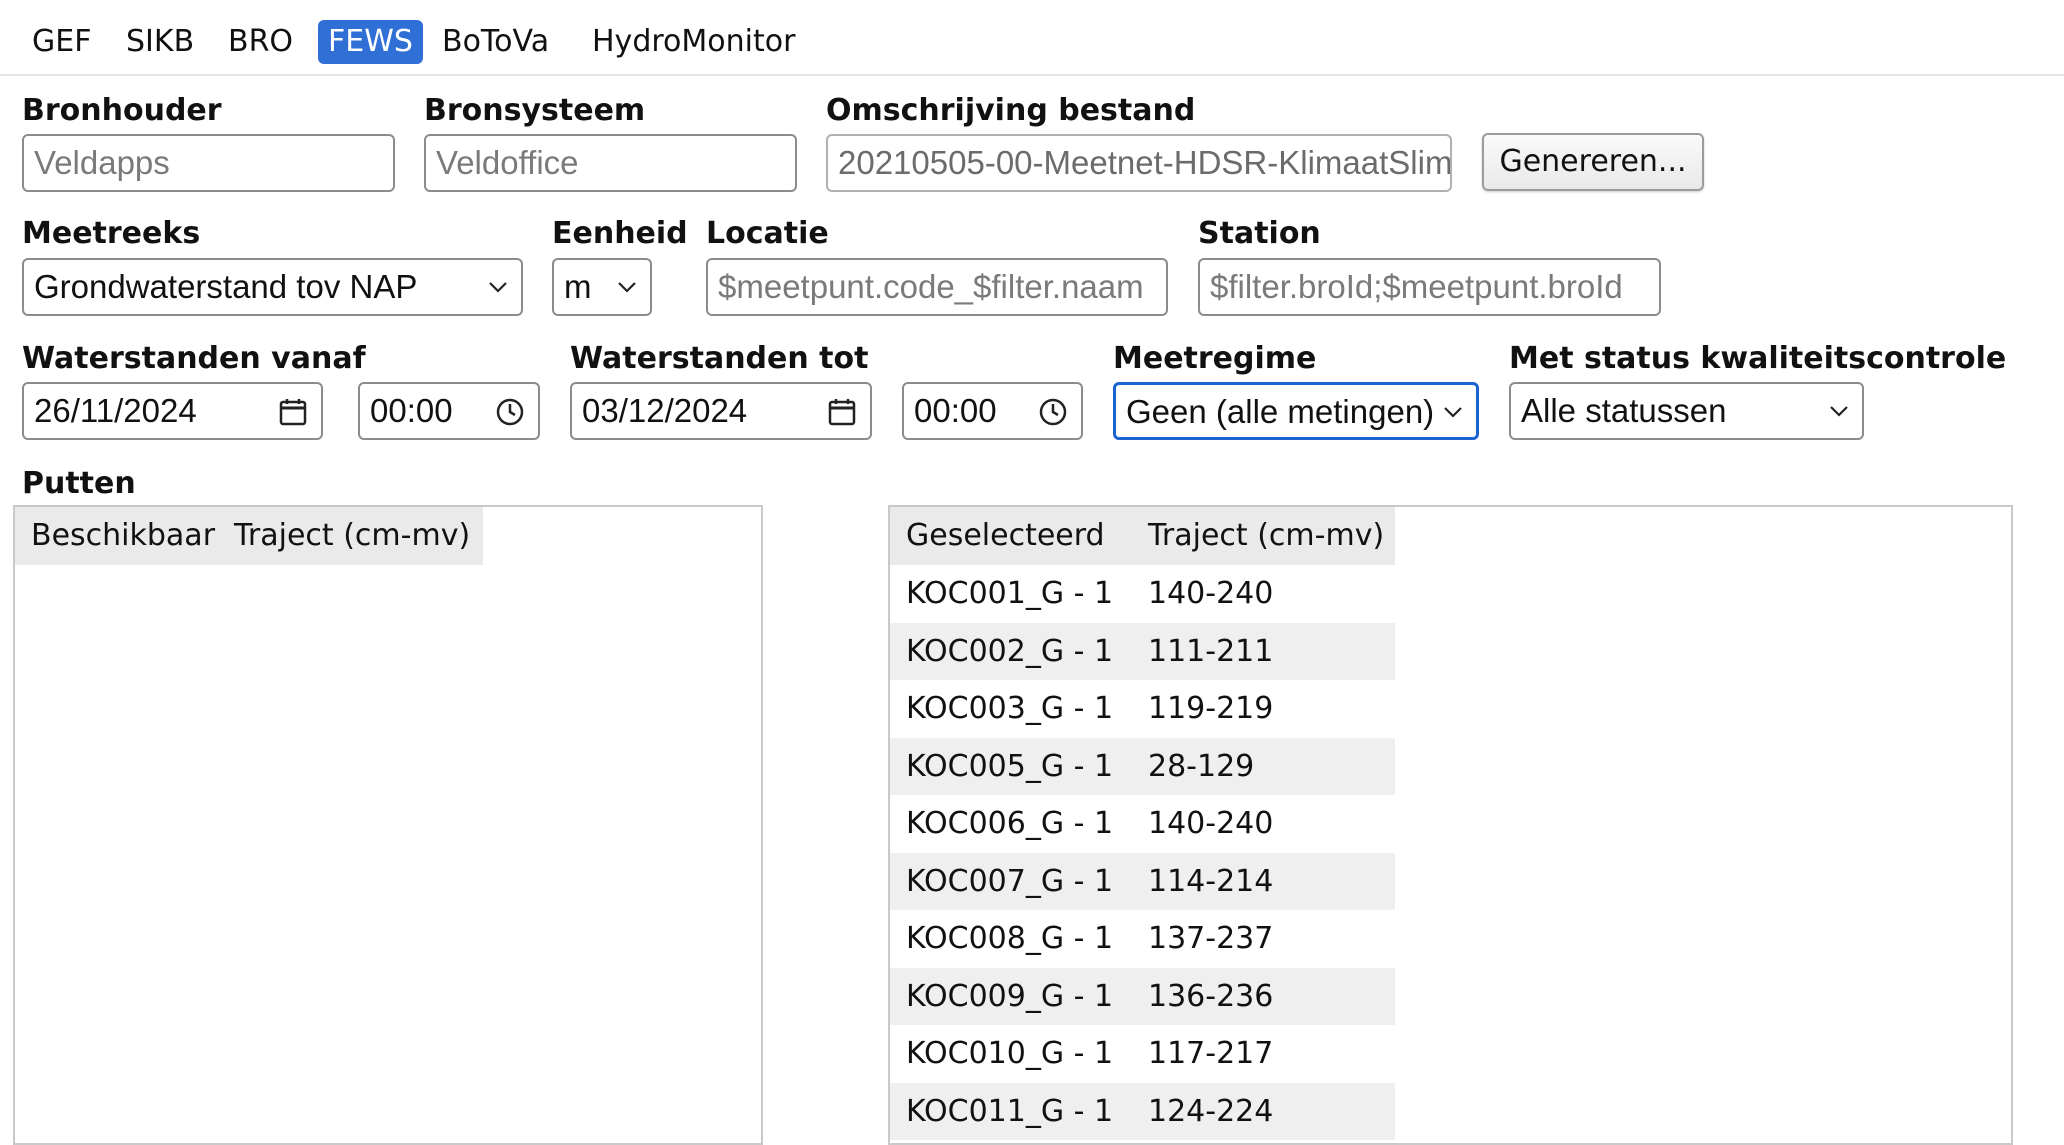 The height and width of the screenshot is (1145, 2064). Describe the element at coordinates (1142, 536) in the screenshot. I see `selected-list-header: Geselecteerd Traject (cm-mv)` at that location.